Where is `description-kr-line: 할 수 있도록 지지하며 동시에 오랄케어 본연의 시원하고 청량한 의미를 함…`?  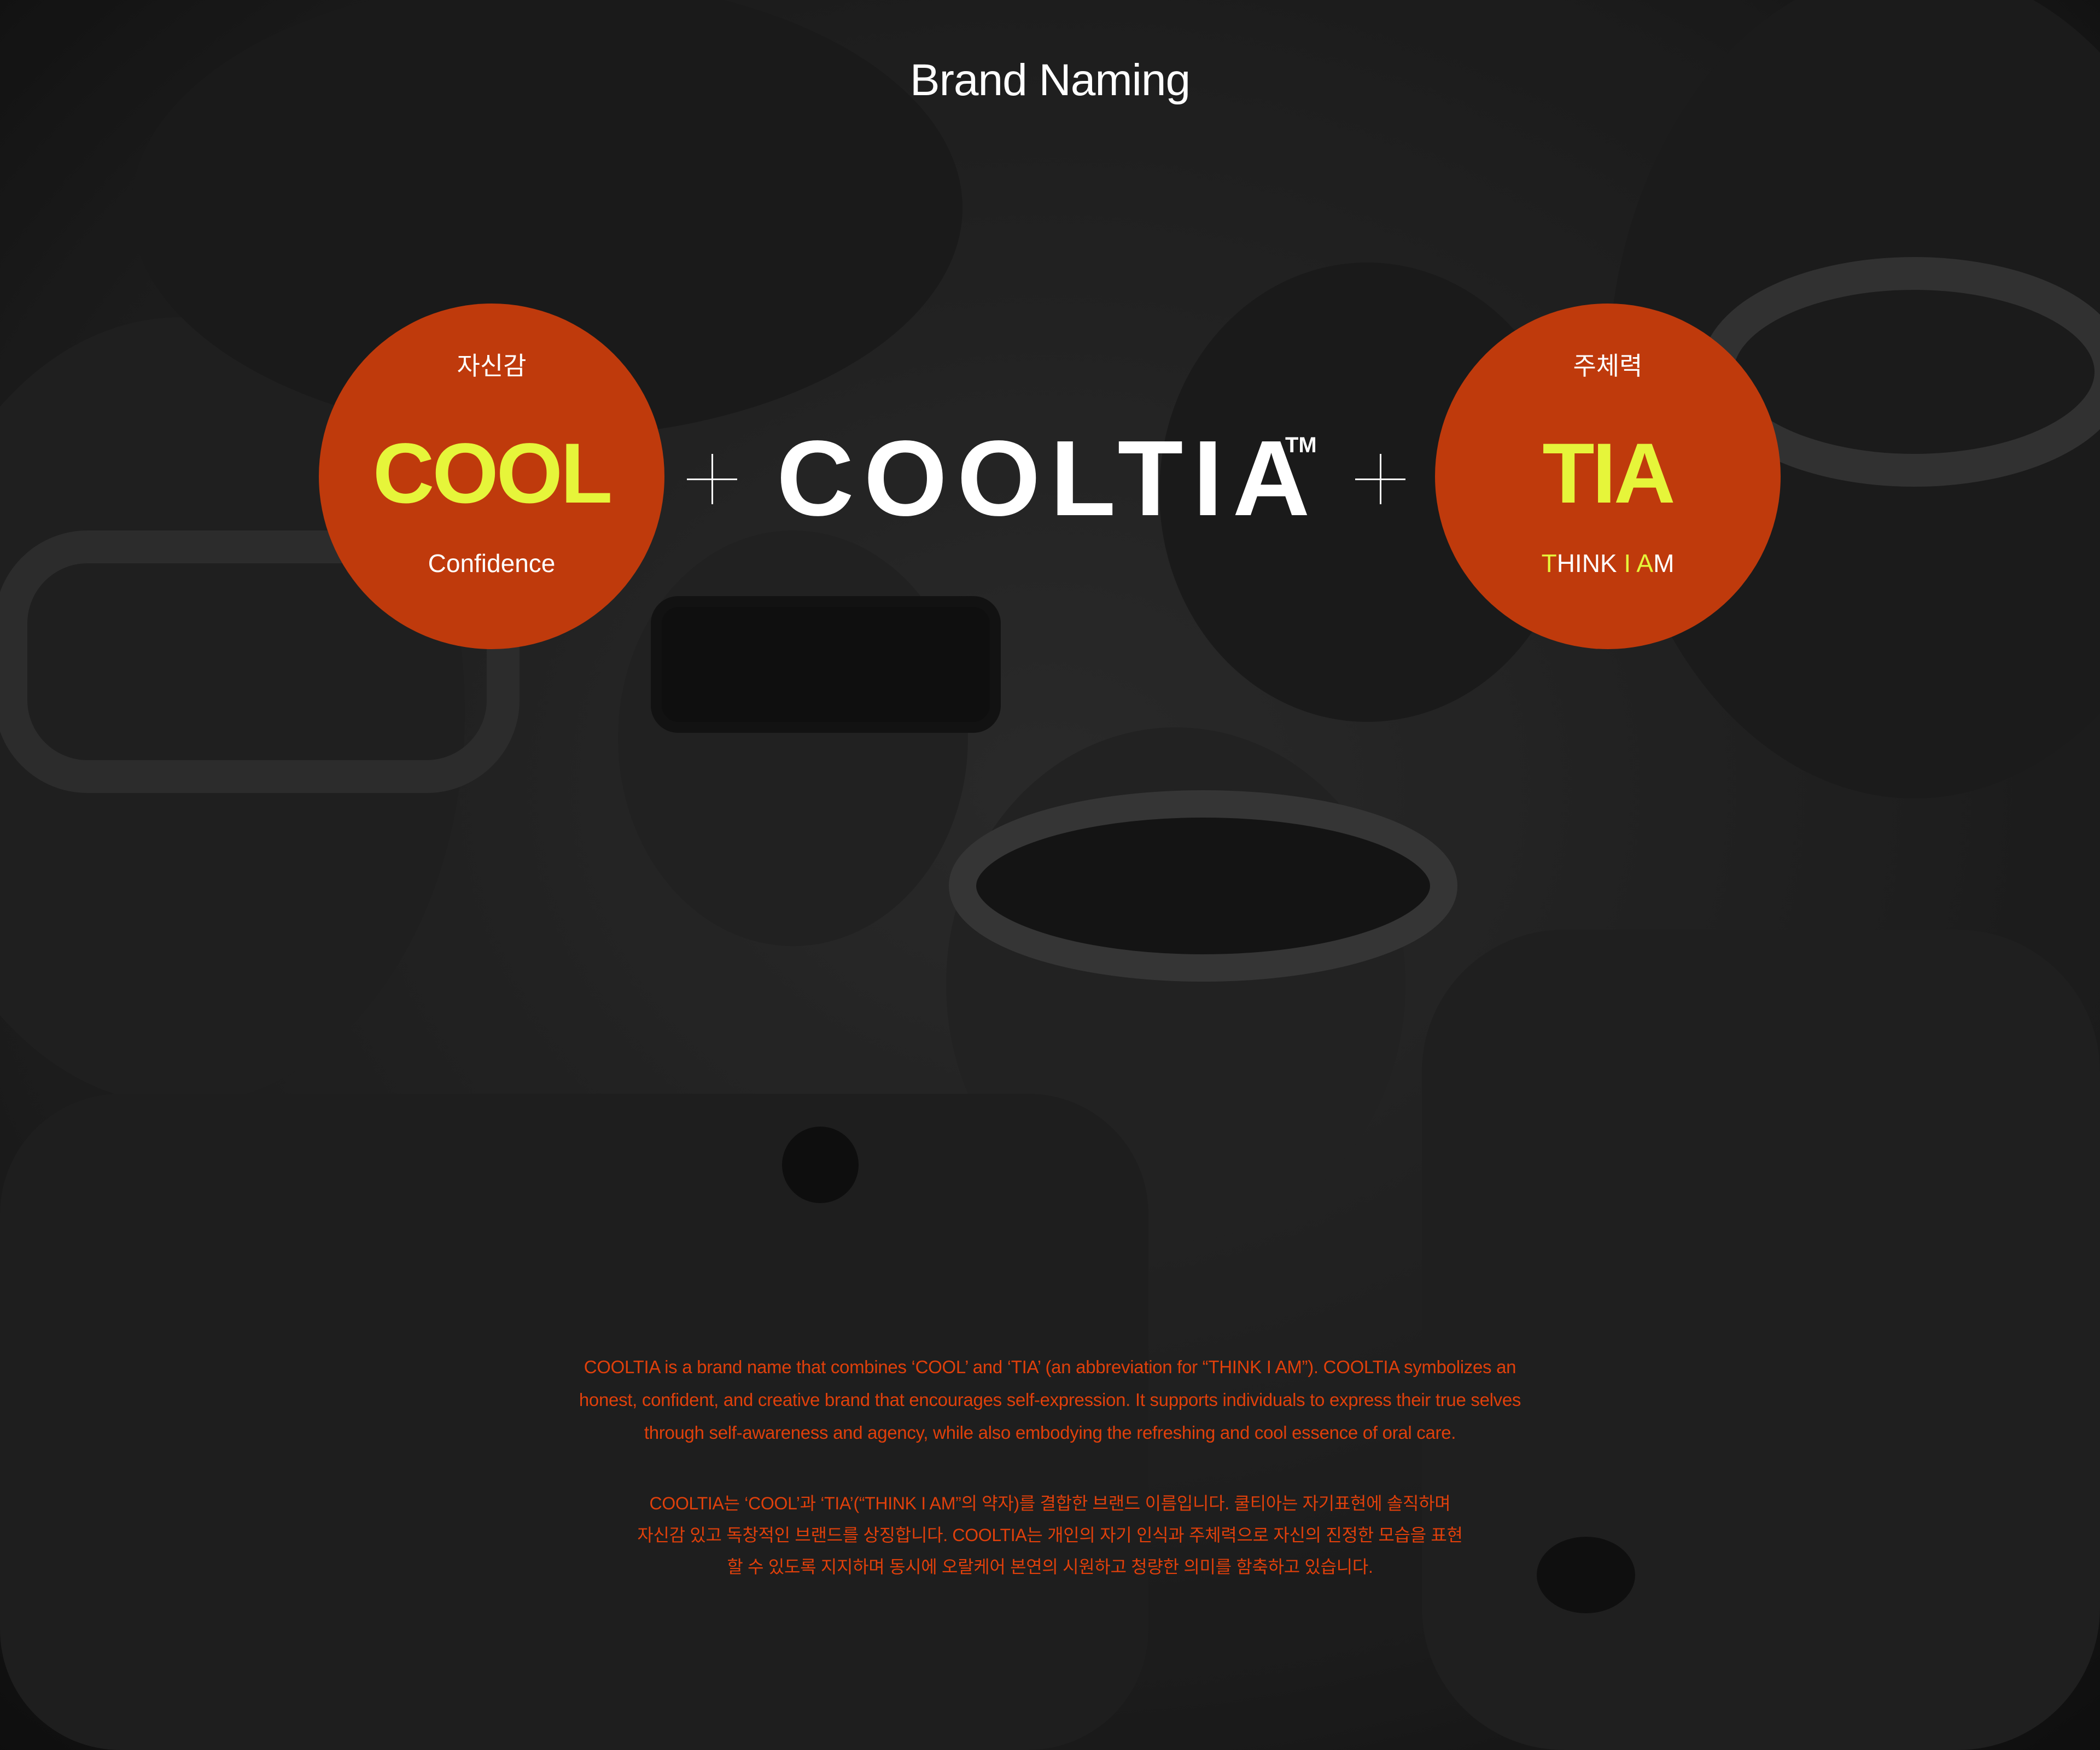
description-kr-line: 할 수 있도록 지지하며 동시에 오랄케어 본연의 시원하고 청량한 의미를 함… is located at coordinates (1050, 1567).